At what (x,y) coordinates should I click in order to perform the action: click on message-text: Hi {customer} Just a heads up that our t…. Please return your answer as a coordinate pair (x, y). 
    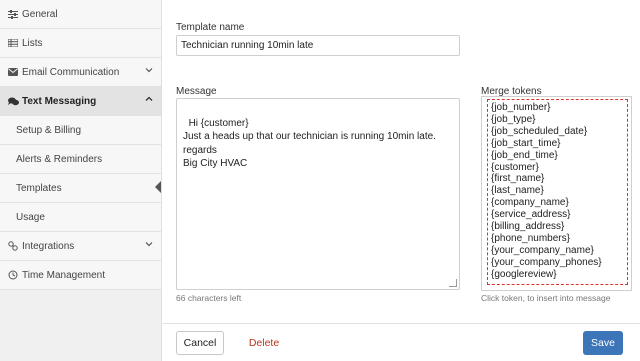
    Looking at the image, I should click on (309, 143).